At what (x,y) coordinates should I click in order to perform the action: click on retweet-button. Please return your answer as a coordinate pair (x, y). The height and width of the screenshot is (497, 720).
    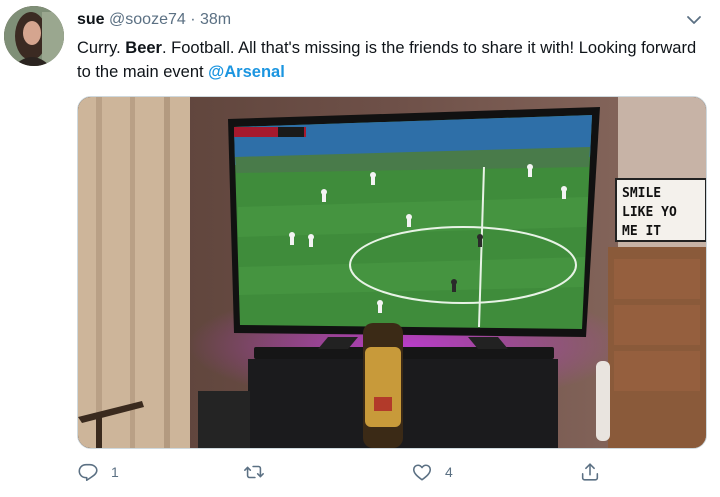
    Looking at the image, I should click on (260, 472).